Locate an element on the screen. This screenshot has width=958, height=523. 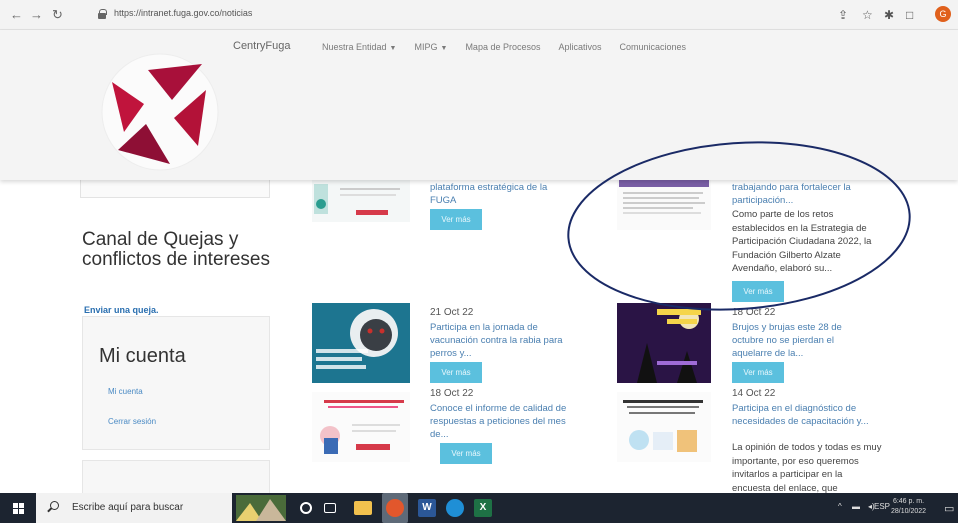
clock-date: 28/10/2022 is located at coordinates (909, 511).